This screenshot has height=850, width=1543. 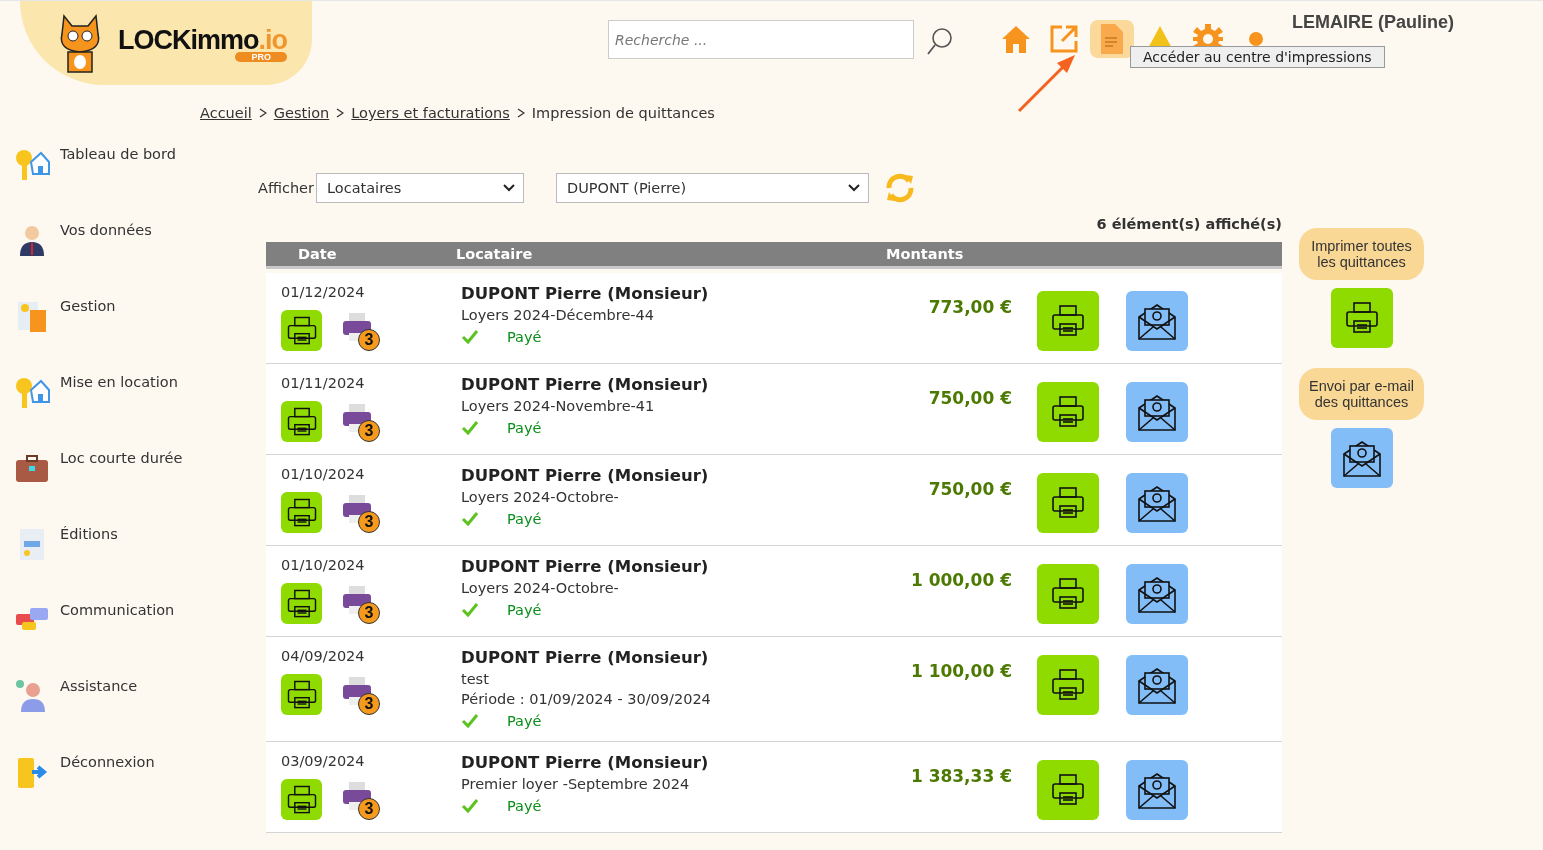 I want to click on breadcrumb-link: Loyers et facturations, so click(x=430, y=113).